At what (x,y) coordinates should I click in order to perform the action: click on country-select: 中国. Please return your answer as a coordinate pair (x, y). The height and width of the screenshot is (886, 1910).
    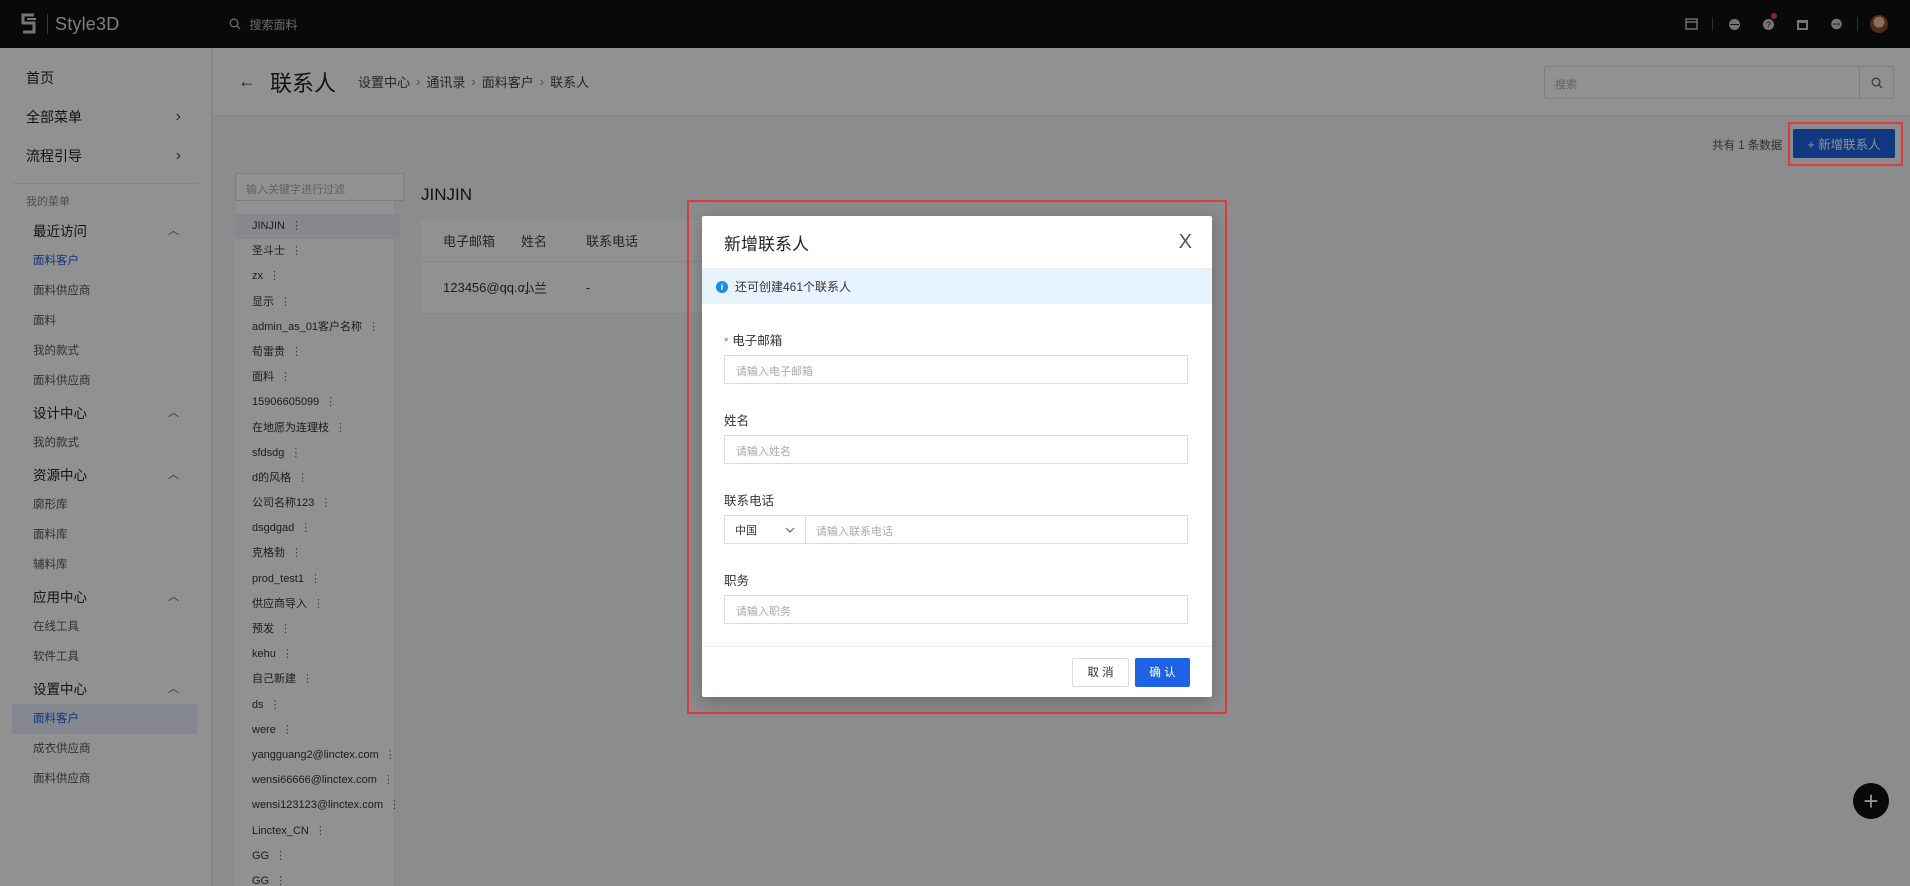
    Looking at the image, I should click on (765, 529).